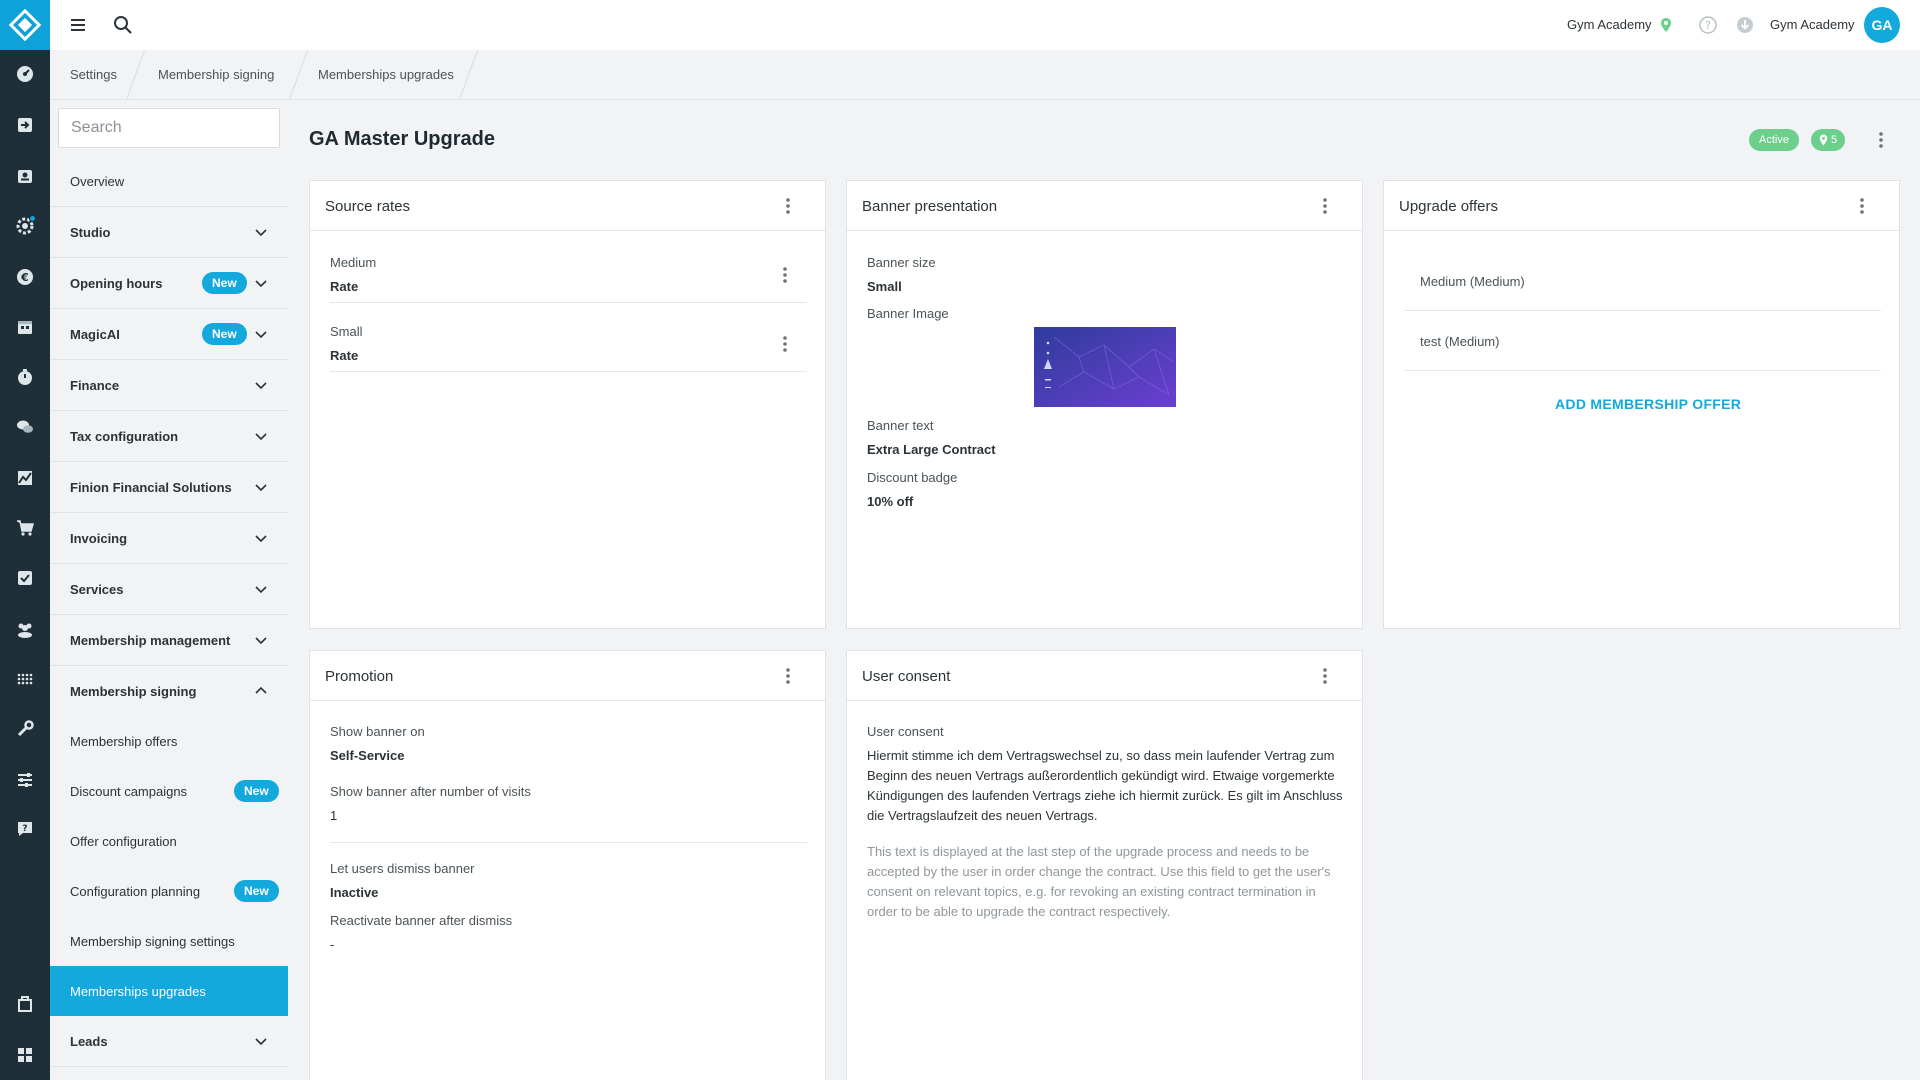 Image resolution: width=1920 pixels, height=1080 pixels. I want to click on sidebar-item-finance: Finance, so click(169, 385).